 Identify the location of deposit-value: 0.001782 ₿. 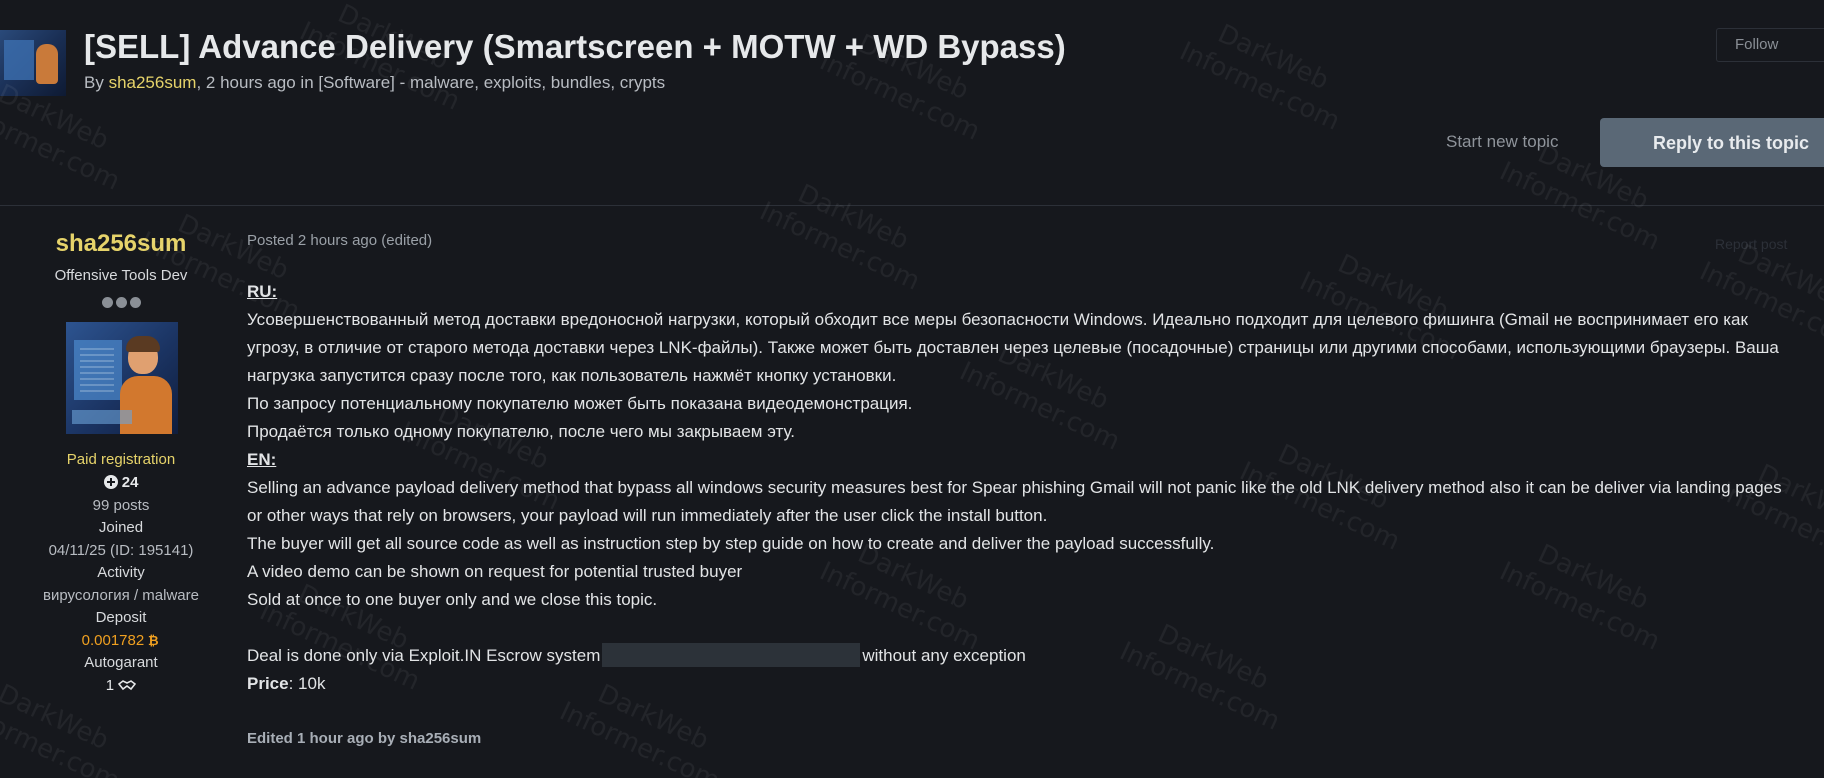
(121, 640).